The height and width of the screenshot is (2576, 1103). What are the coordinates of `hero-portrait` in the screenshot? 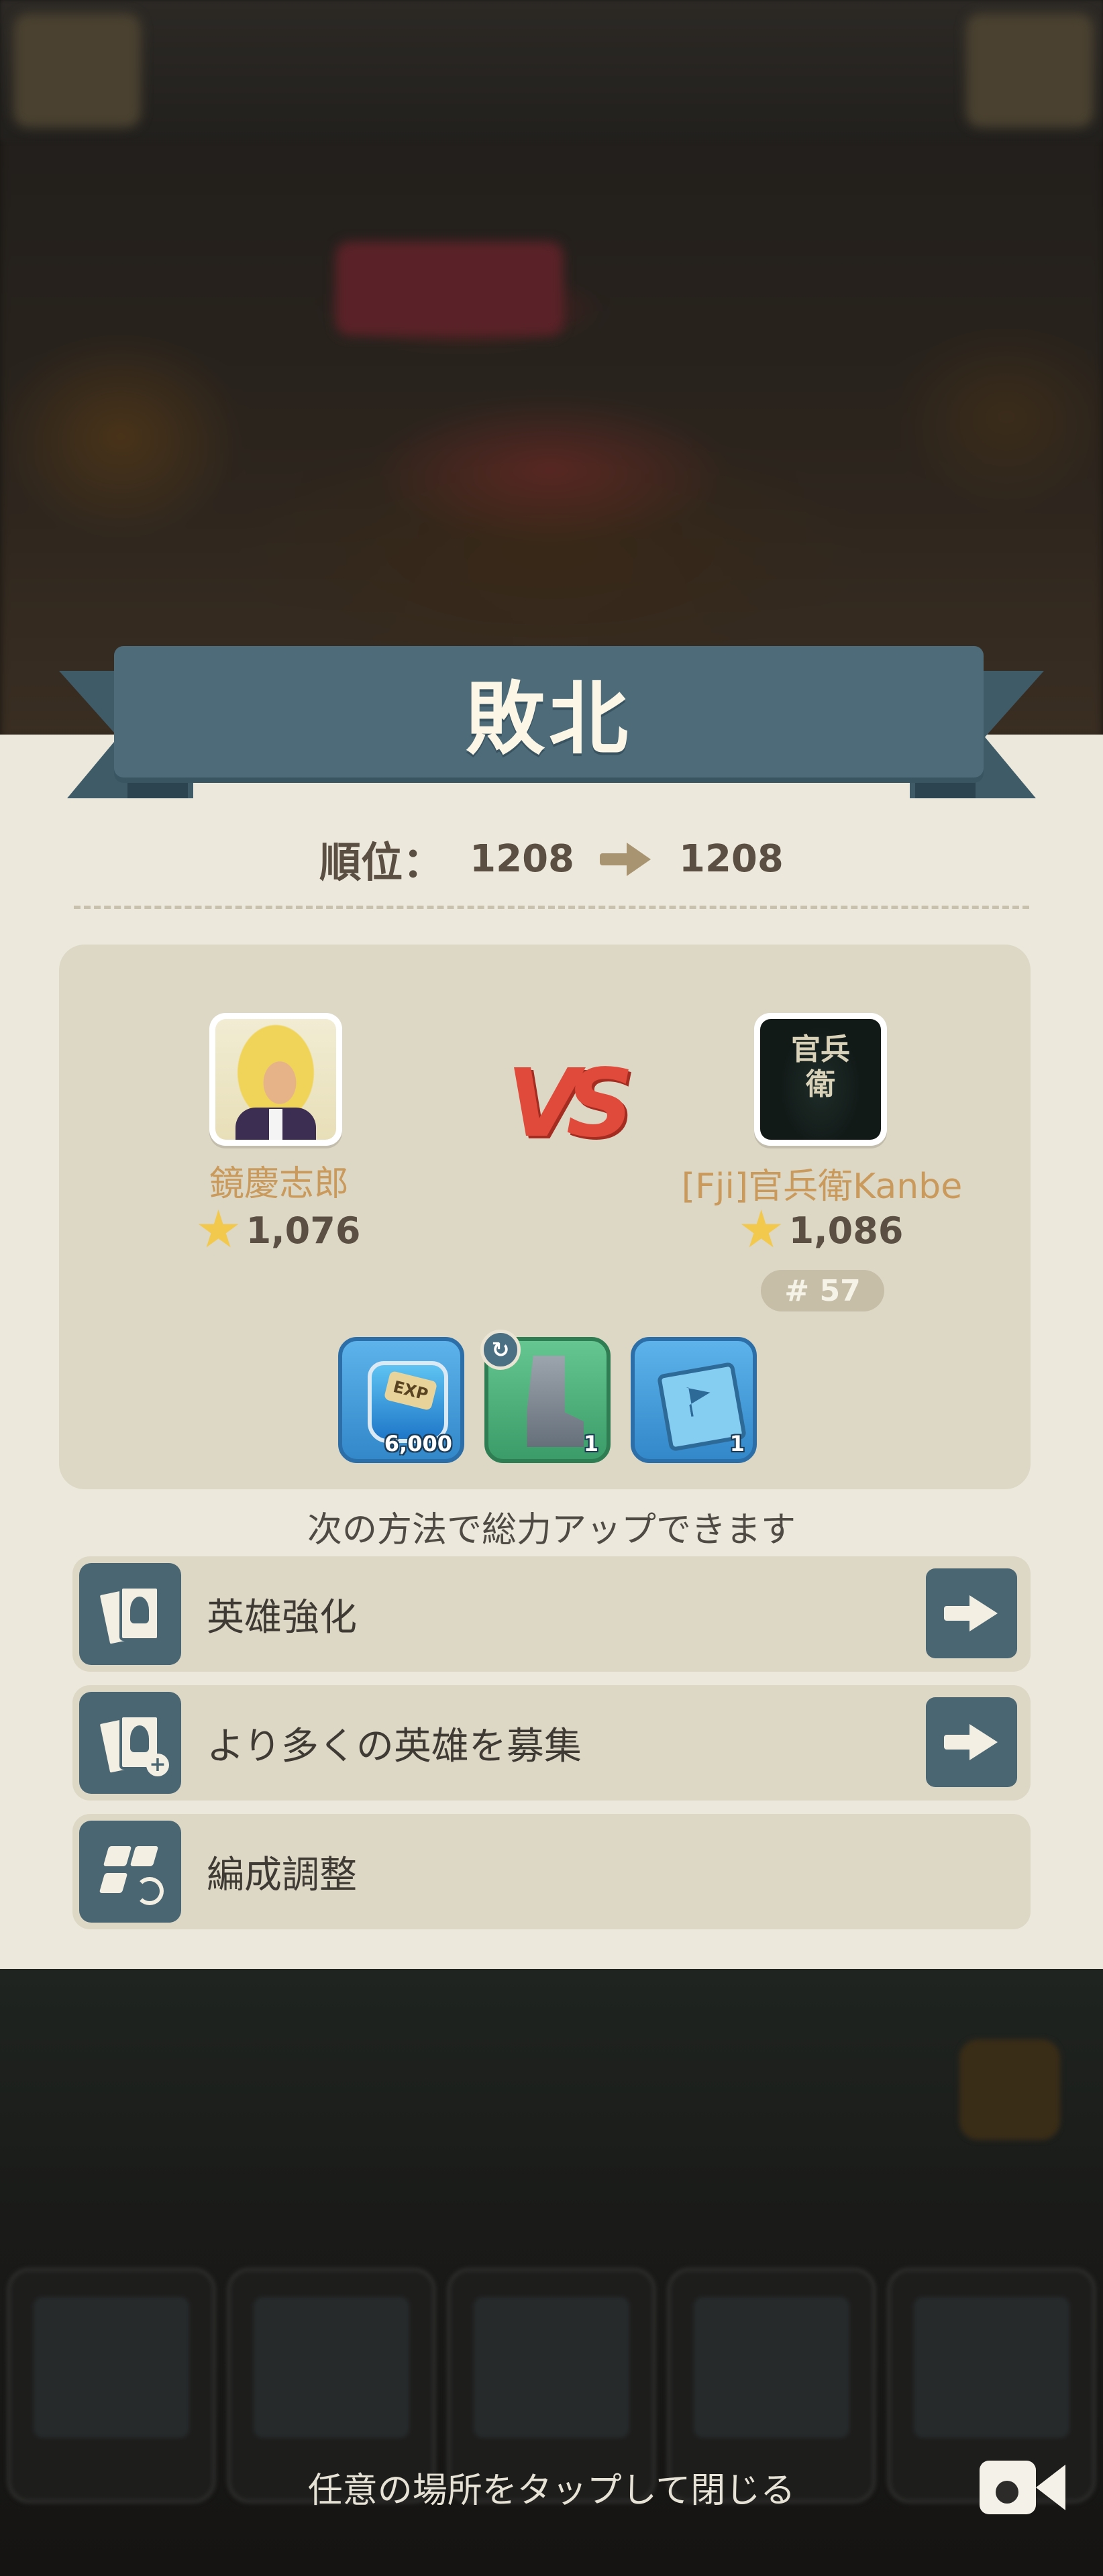 It's located at (275, 1079).